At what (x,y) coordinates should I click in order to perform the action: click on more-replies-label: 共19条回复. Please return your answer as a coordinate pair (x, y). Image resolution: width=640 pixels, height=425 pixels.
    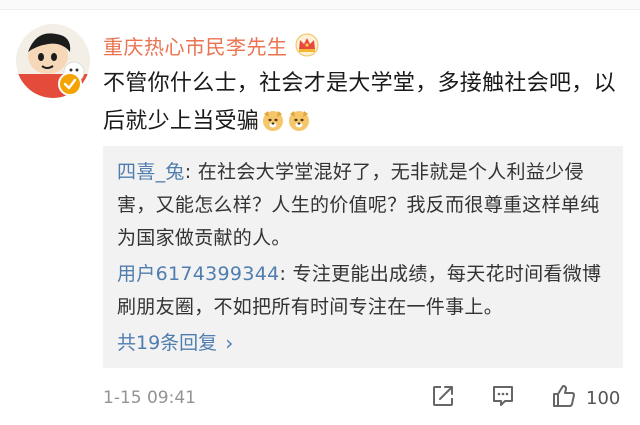
    Looking at the image, I should click on (167, 343).